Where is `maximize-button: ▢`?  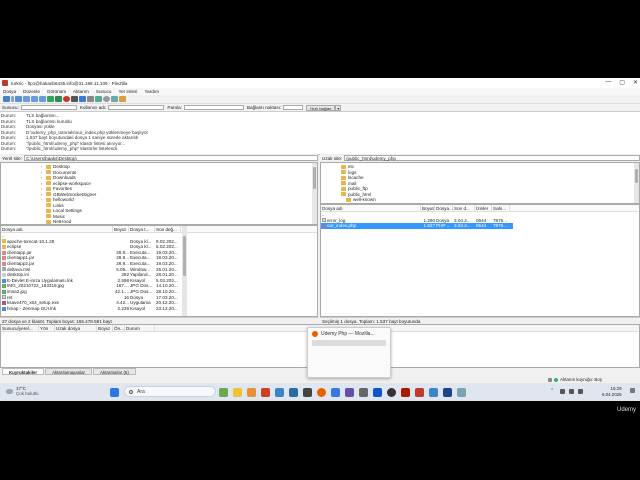 maximize-button: ▢ is located at coordinates (622, 82).